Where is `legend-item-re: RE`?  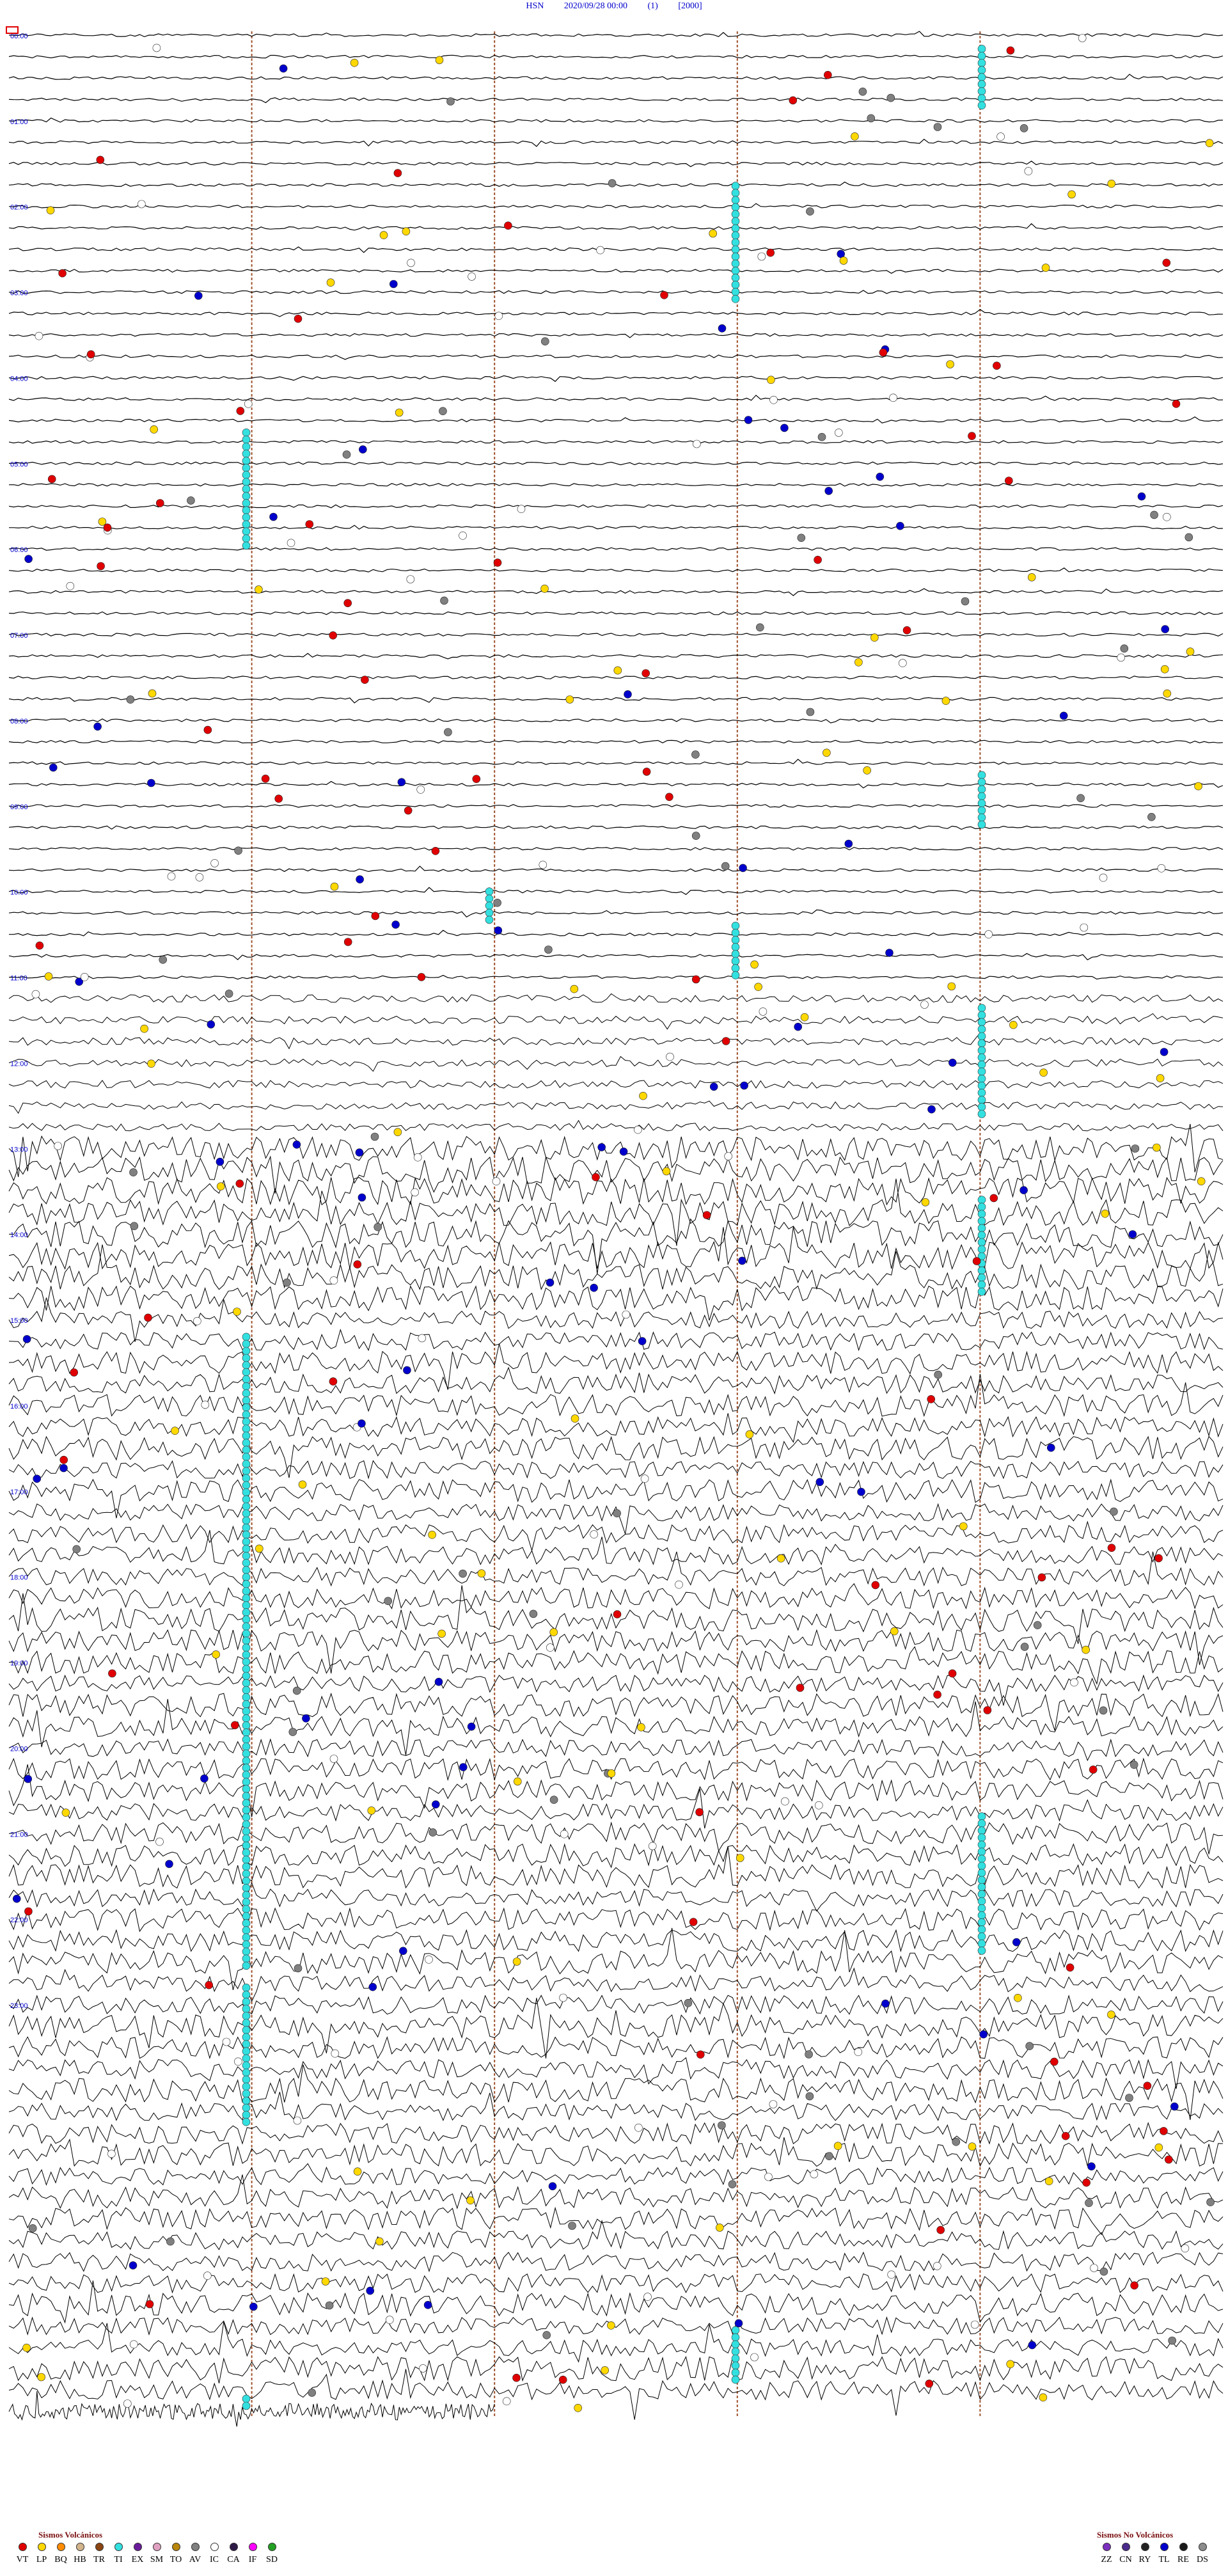 legend-item-re: RE is located at coordinates (1183, 2554).